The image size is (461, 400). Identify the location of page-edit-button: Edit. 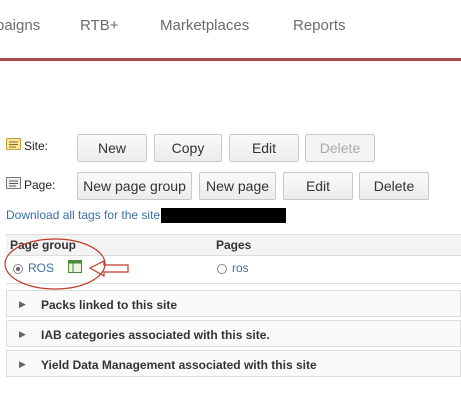
(318, 186).